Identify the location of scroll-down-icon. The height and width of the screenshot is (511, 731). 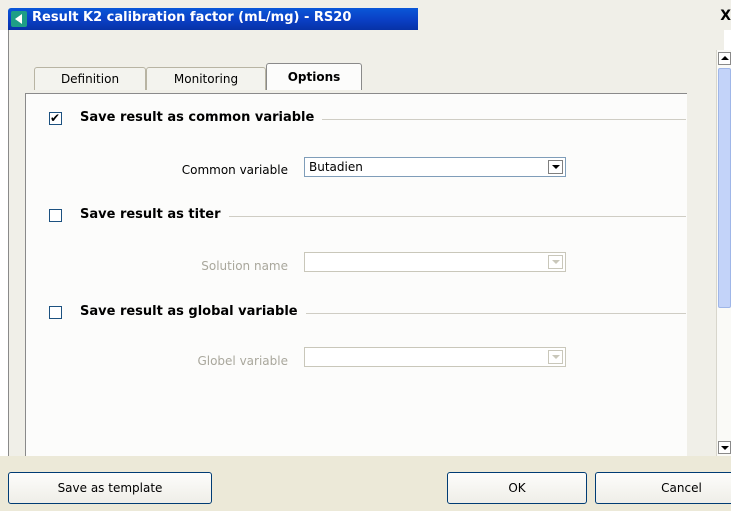
(724, 447).